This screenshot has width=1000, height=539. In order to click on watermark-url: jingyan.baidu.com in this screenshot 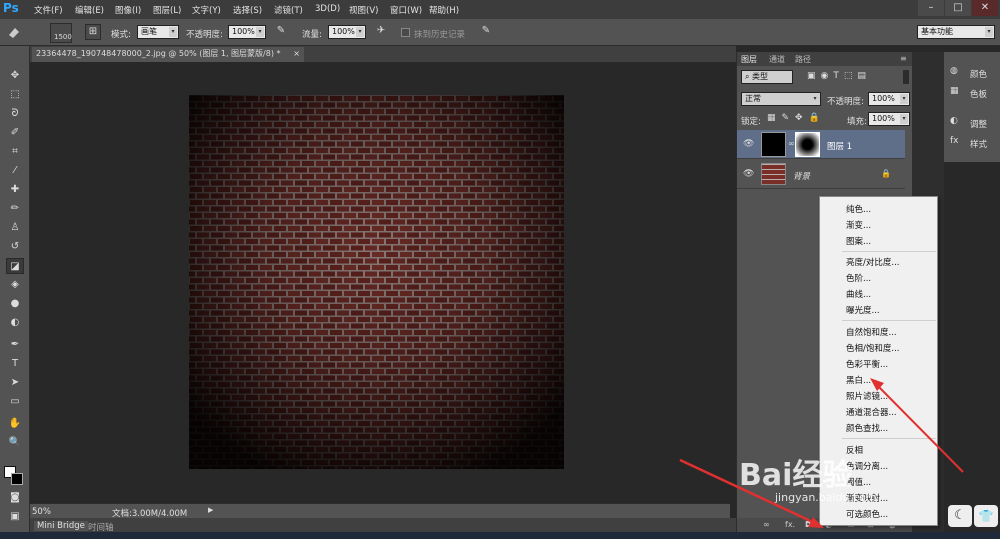, I will do `click(826, 497)`.